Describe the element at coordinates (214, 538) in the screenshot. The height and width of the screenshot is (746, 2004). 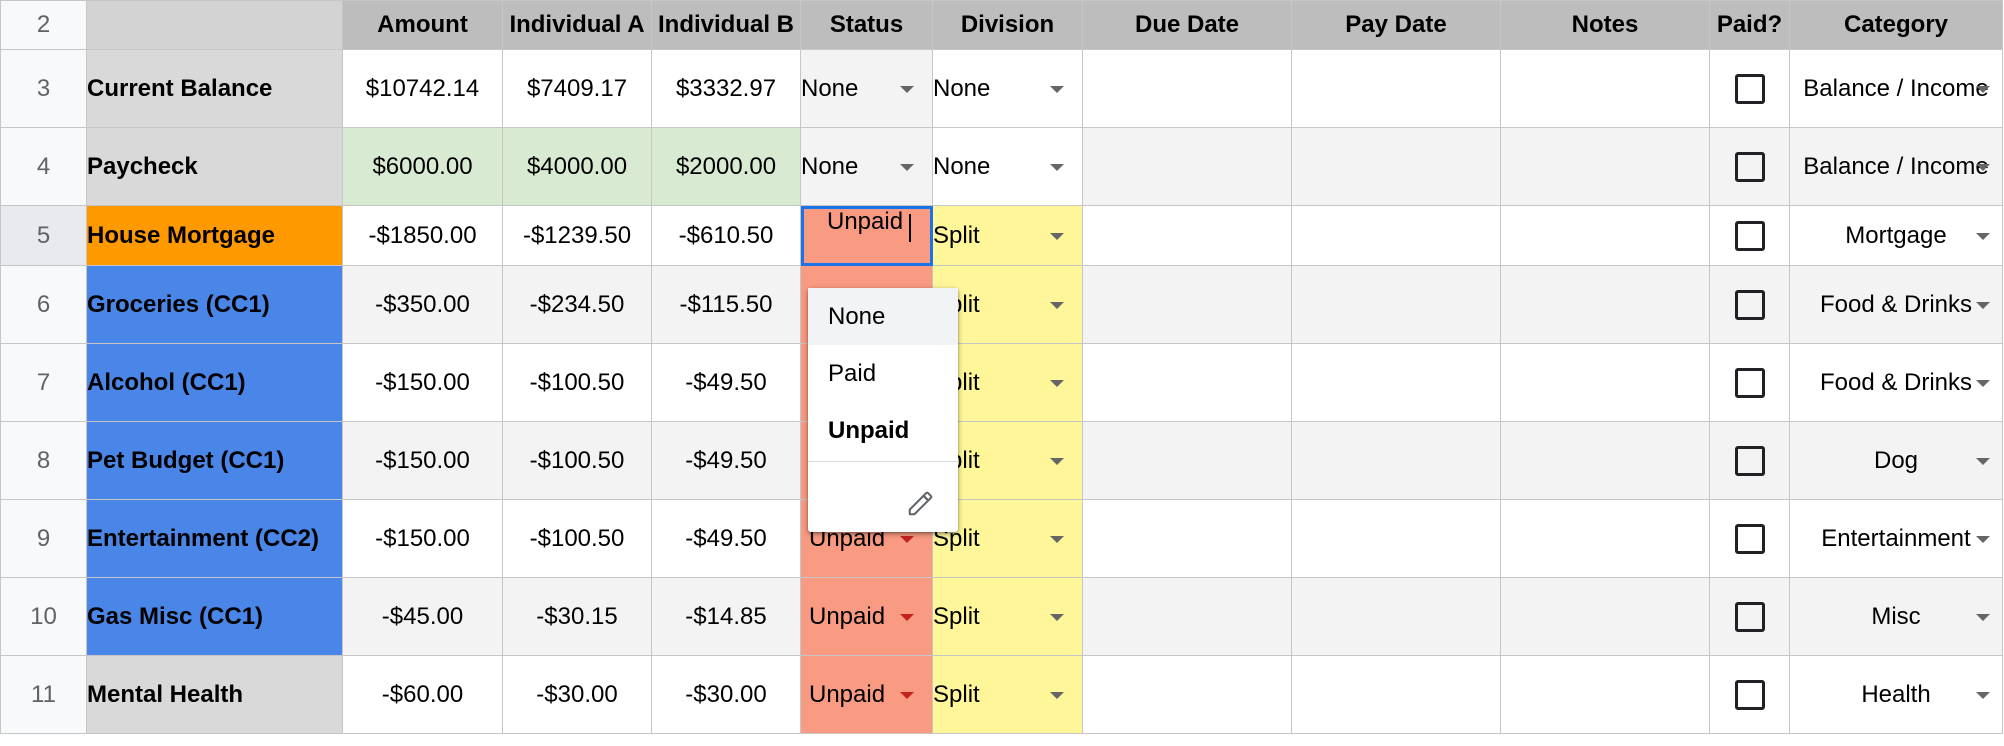
I see `row-name: Entertainment (CC2)` at that location.